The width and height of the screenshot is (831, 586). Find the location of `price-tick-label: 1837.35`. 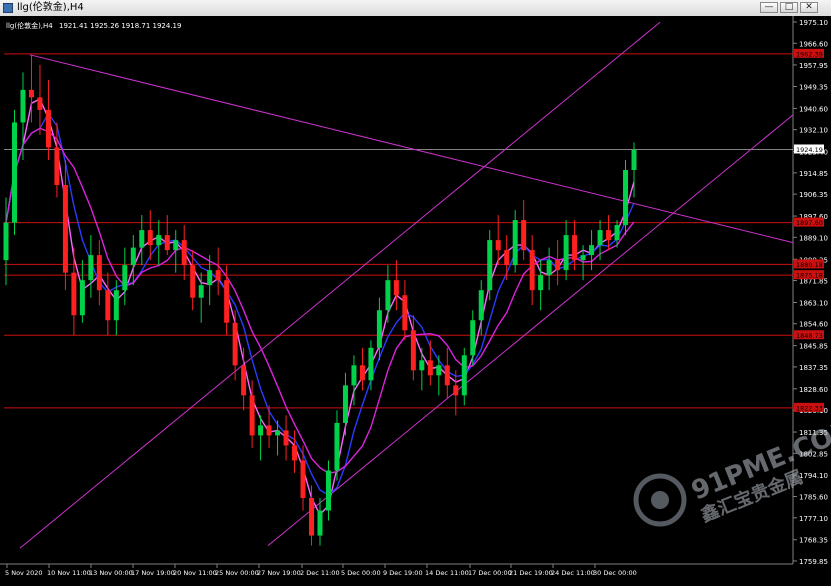

price-tick-label: 1837.35 is located at coordinates (813, 368).